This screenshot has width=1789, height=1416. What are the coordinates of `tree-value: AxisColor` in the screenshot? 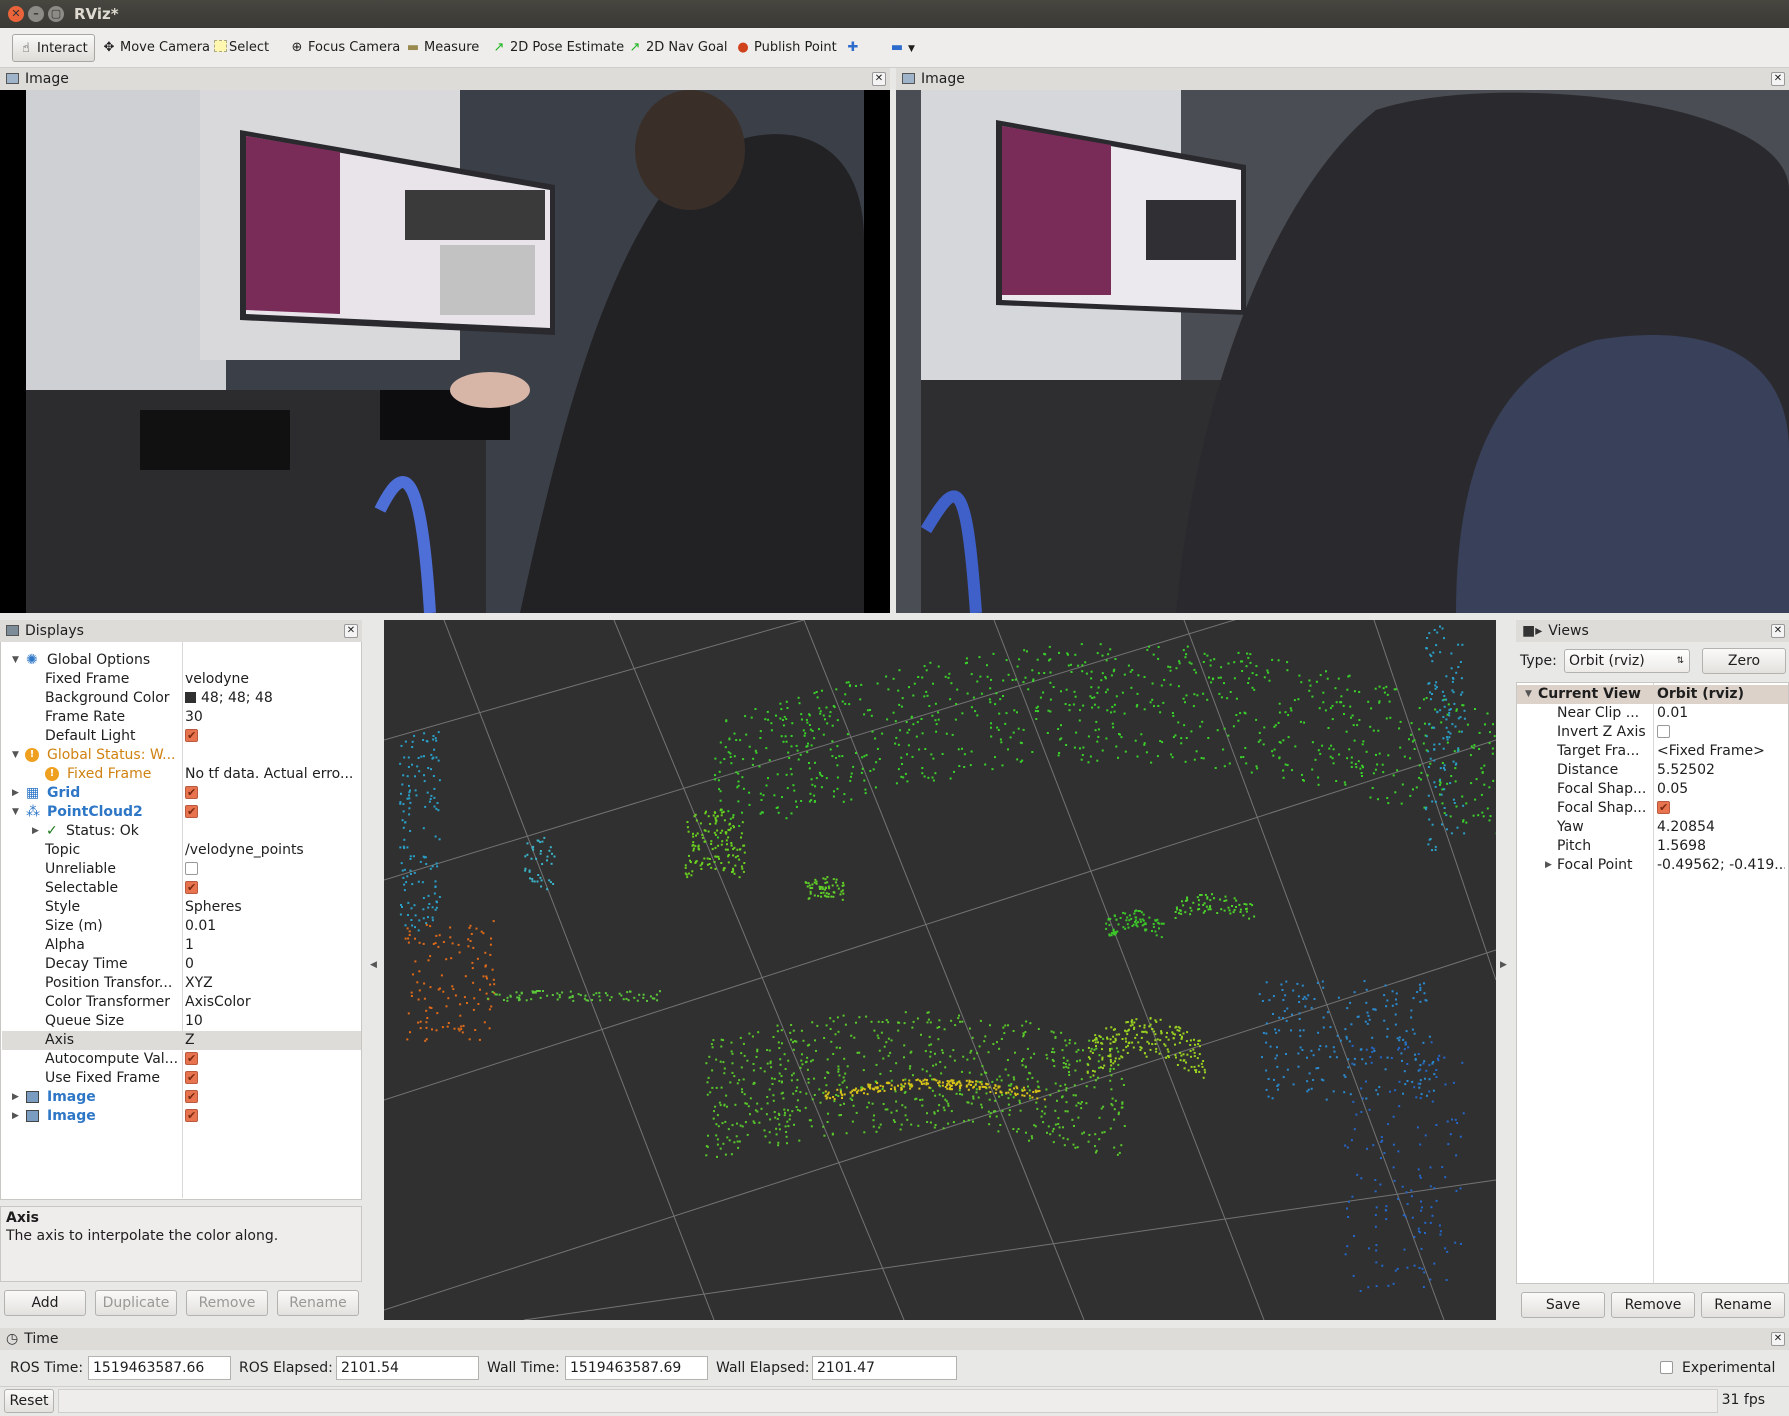 It's located at (271, 1002).